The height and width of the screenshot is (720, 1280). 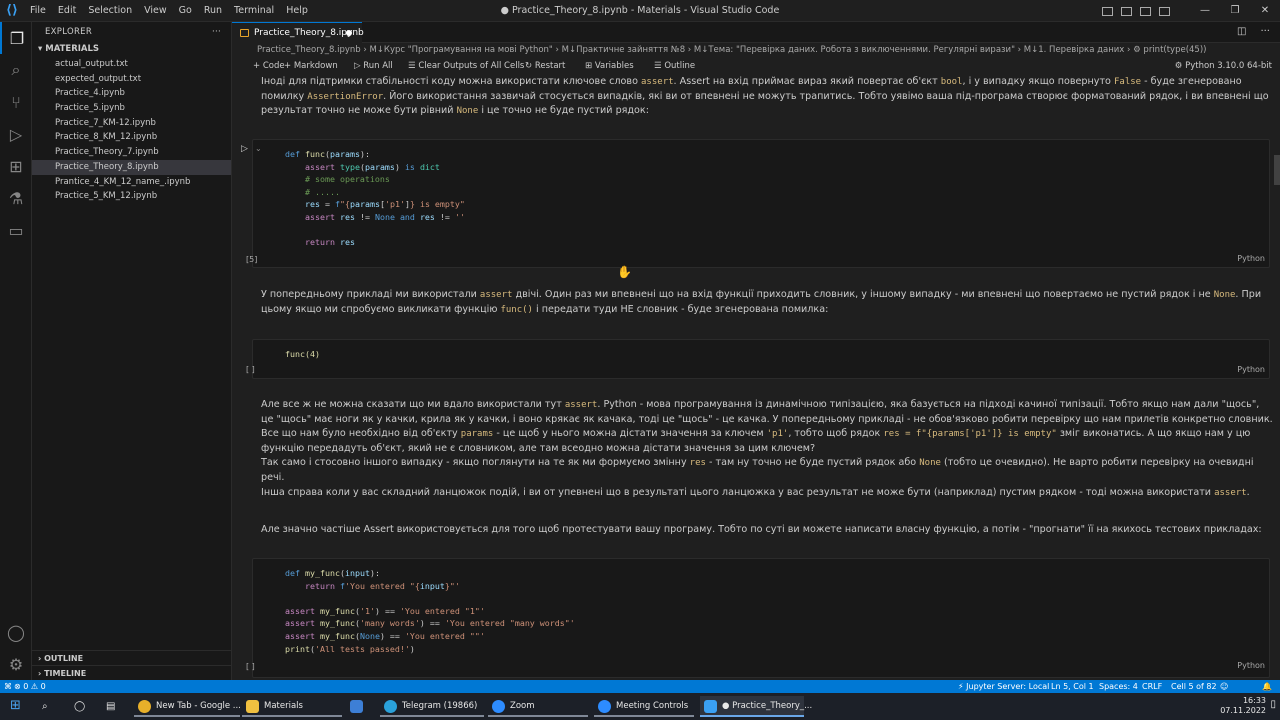 What do you see at coordinates (812, 463) in the screenshot?
I see `md-text: - там ну точно не буде пустий рядок або` at bounding box center [812, 463].